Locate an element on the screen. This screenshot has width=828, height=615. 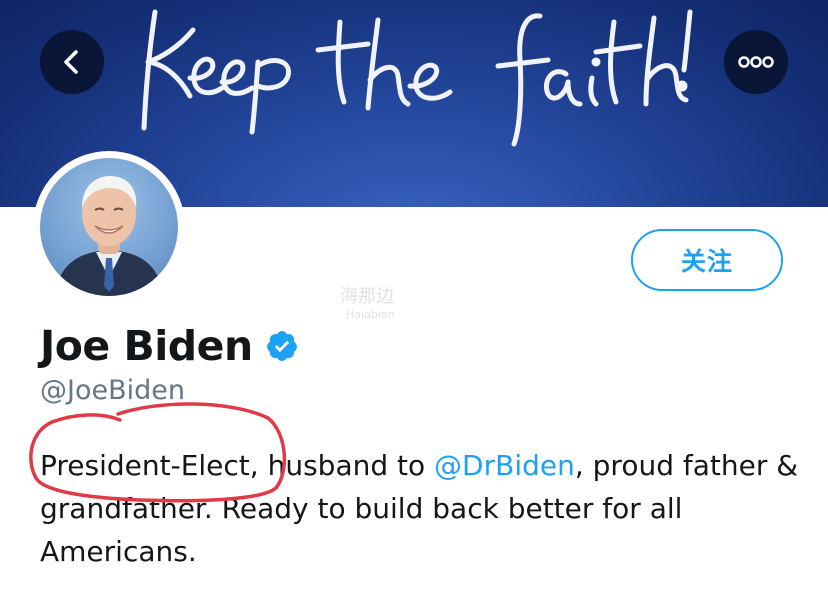
bio-title: President-Elect, is located at coordinates (149, 465).